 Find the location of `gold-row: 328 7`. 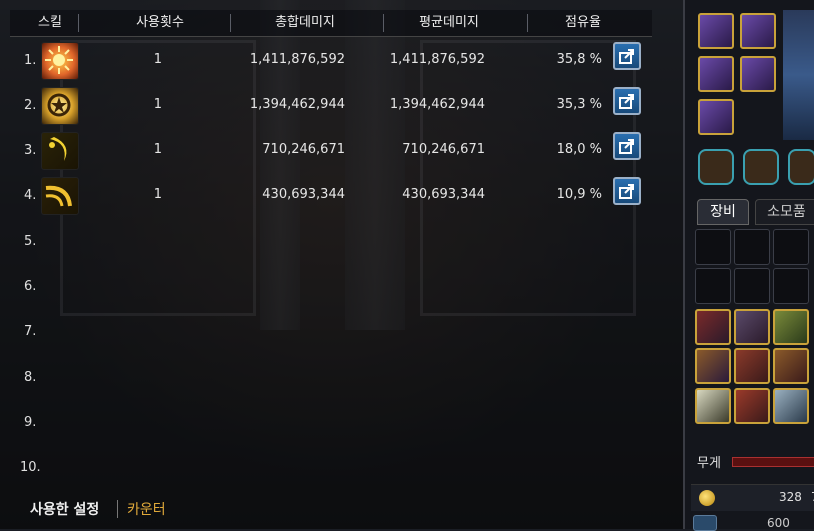

gold-row: 328 7 is located at coordinates (752, 497).